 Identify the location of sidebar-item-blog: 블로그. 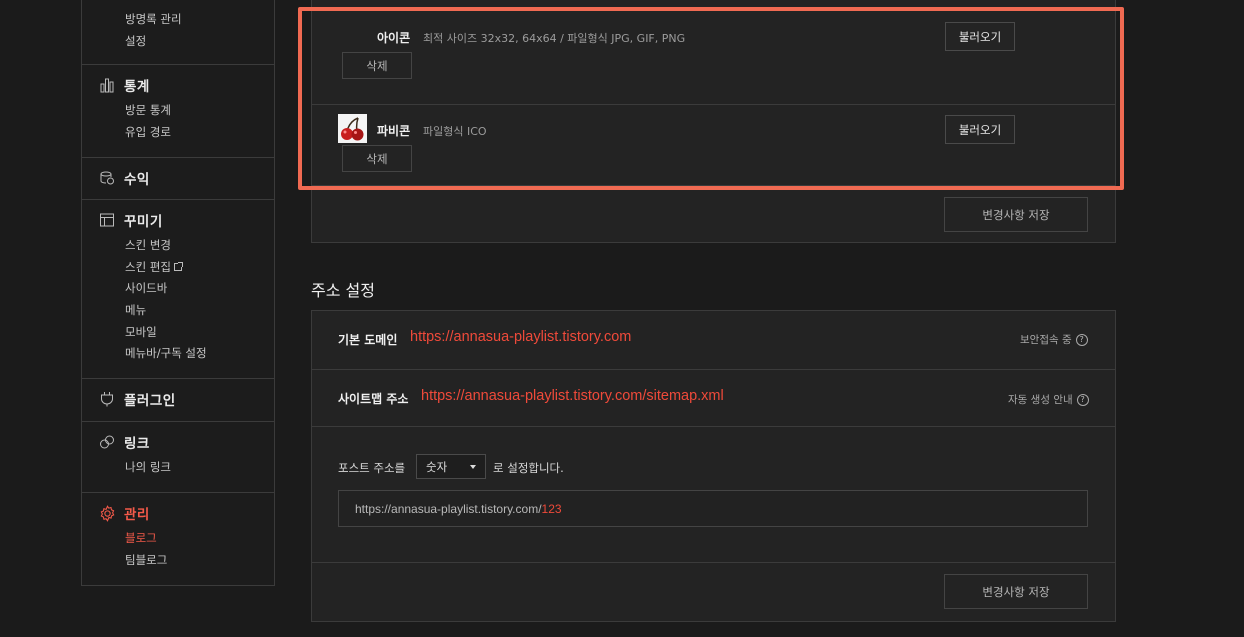
(141, 538).